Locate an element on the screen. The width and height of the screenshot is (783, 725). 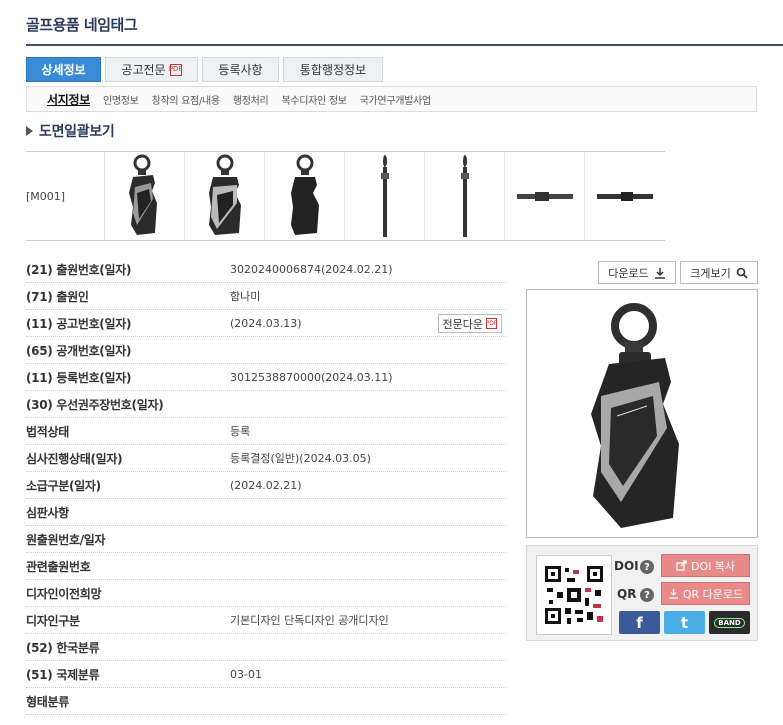
tab-label: 상세정보 is located at coordinates (63, 70).